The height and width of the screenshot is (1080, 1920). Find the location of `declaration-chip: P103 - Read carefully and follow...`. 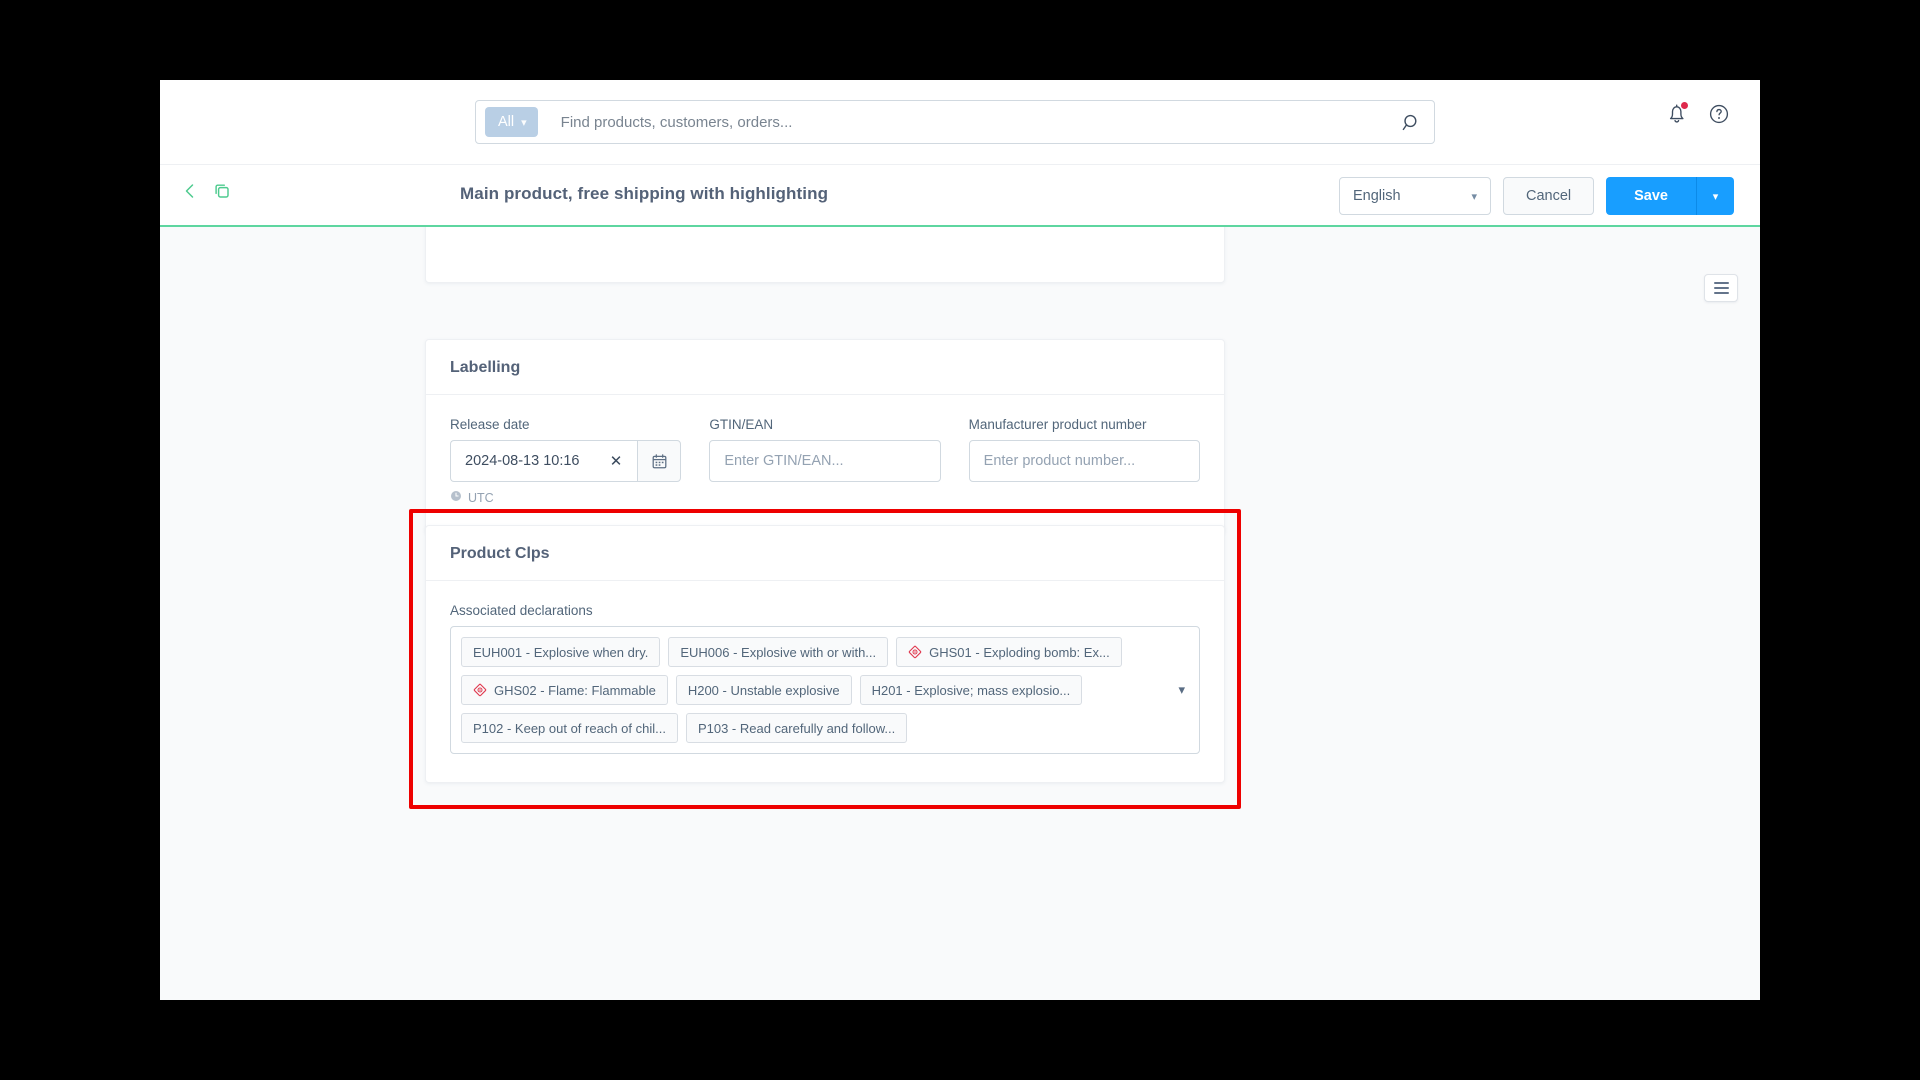

declaration-chip: P103 - Read carefully and follow... is located at coordinates (796, 728).